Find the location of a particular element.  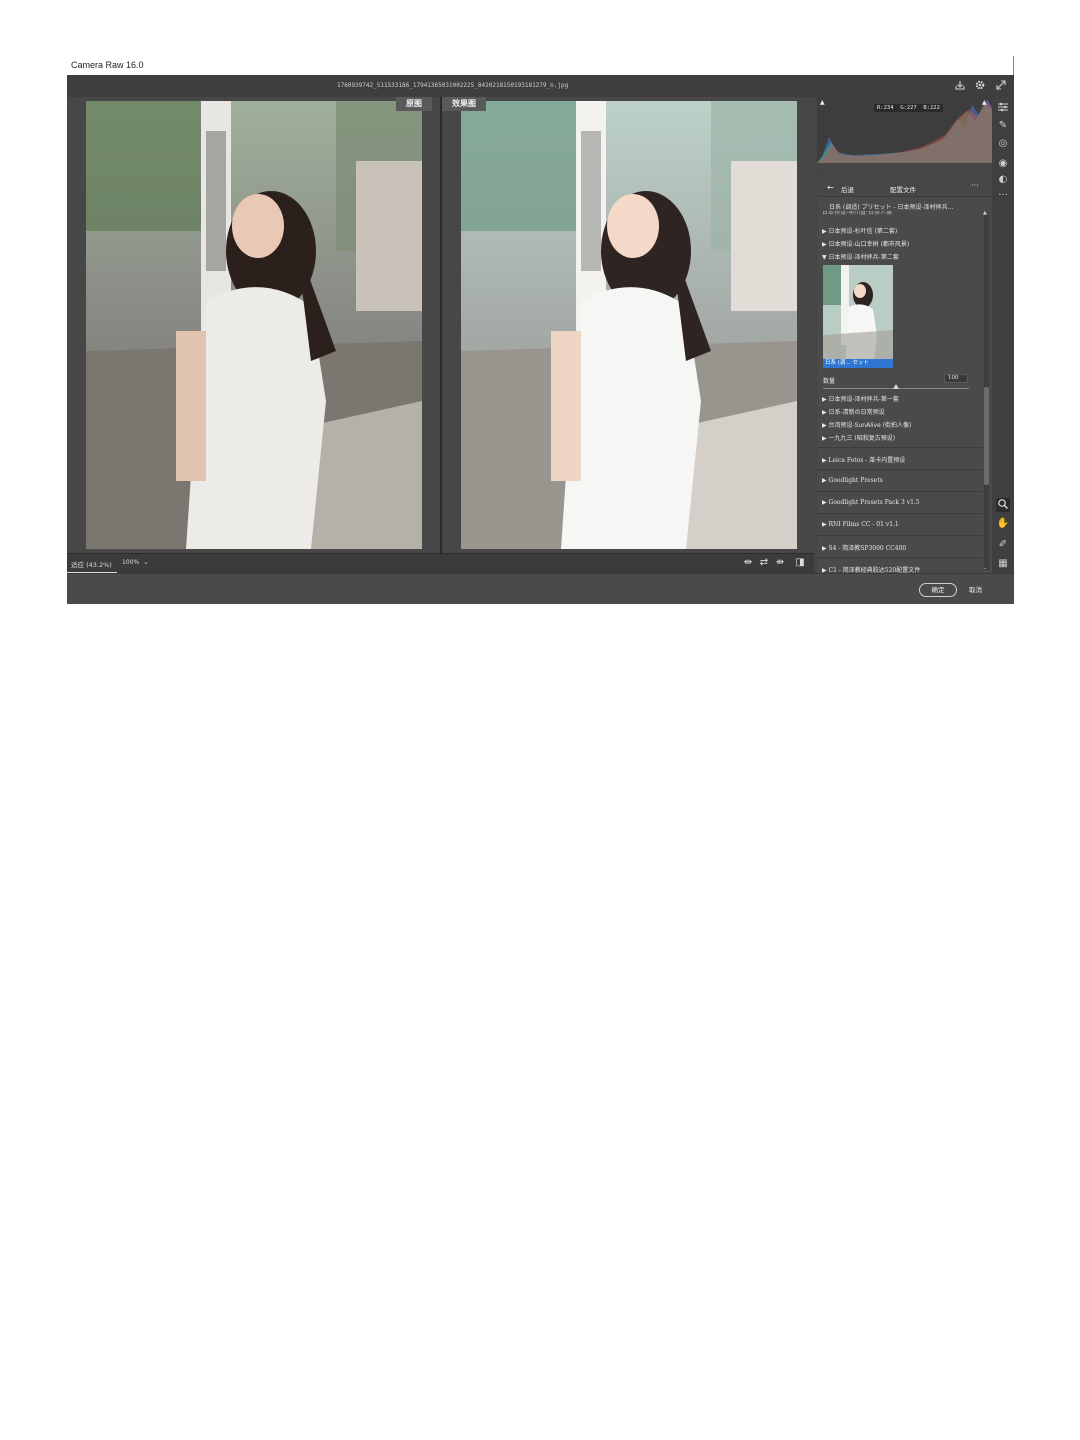

before-image is located at coordinates (254, 325).